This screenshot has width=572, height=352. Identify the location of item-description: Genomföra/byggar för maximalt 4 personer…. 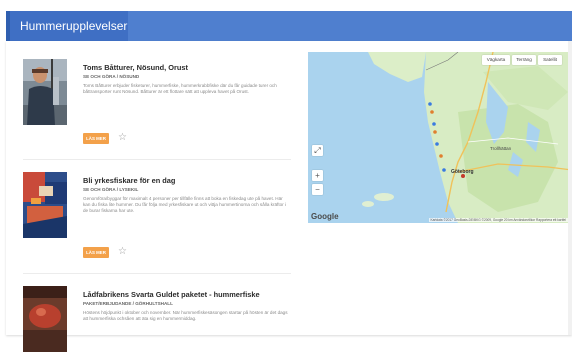
(184, 204).